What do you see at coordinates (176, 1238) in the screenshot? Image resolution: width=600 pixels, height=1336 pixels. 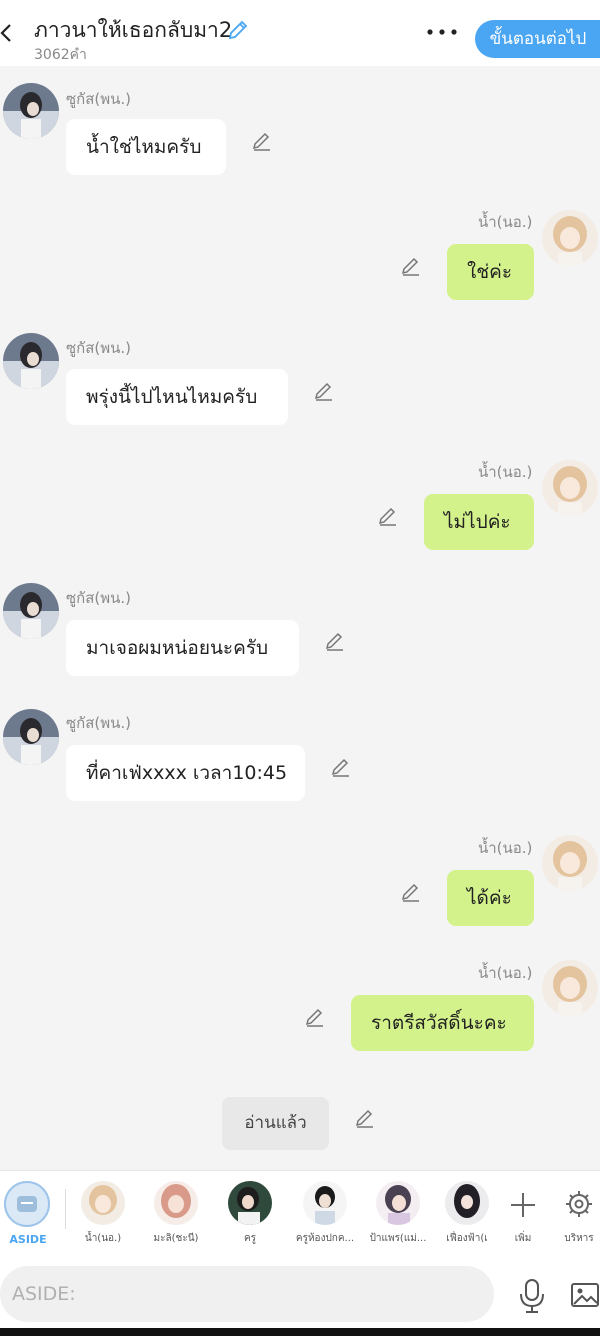 I see `character-label: มะลิ(ชะนี)` at bounding box center [176, 1238].